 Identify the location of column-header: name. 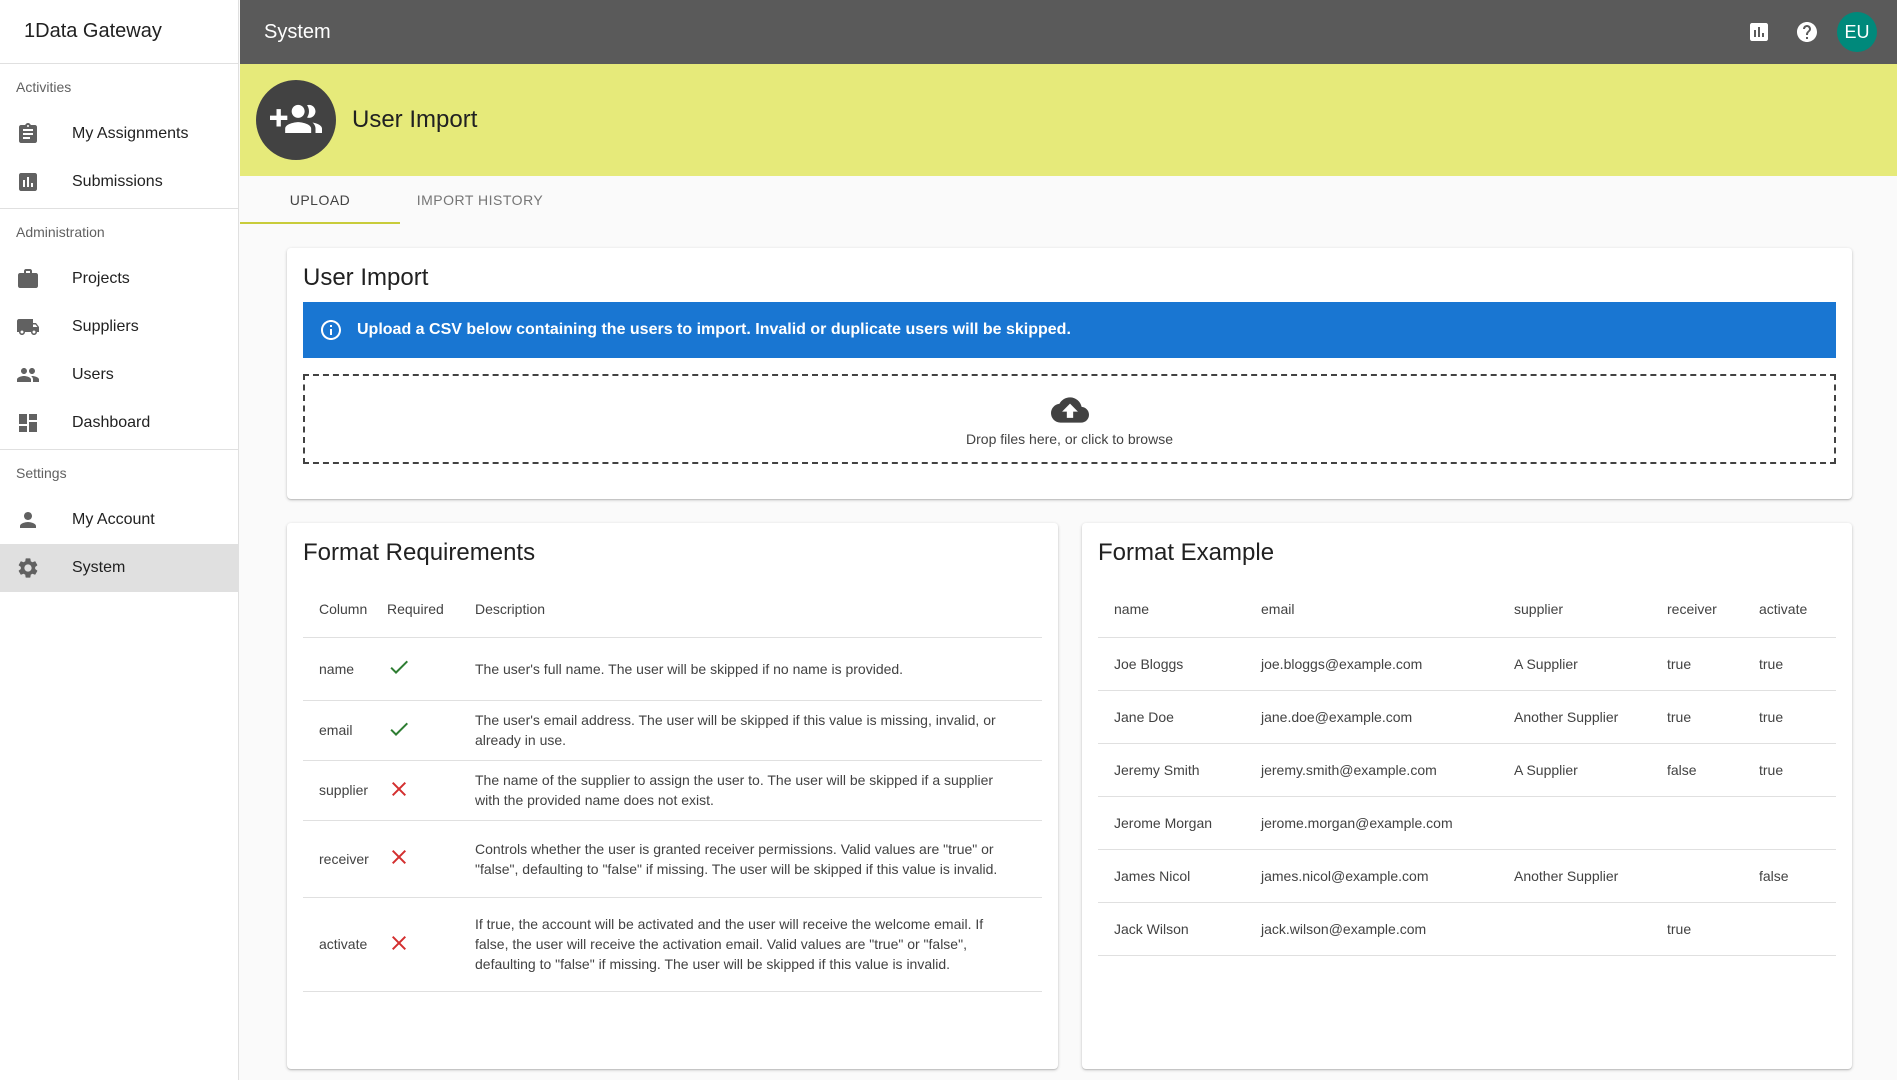
(1132, 608).